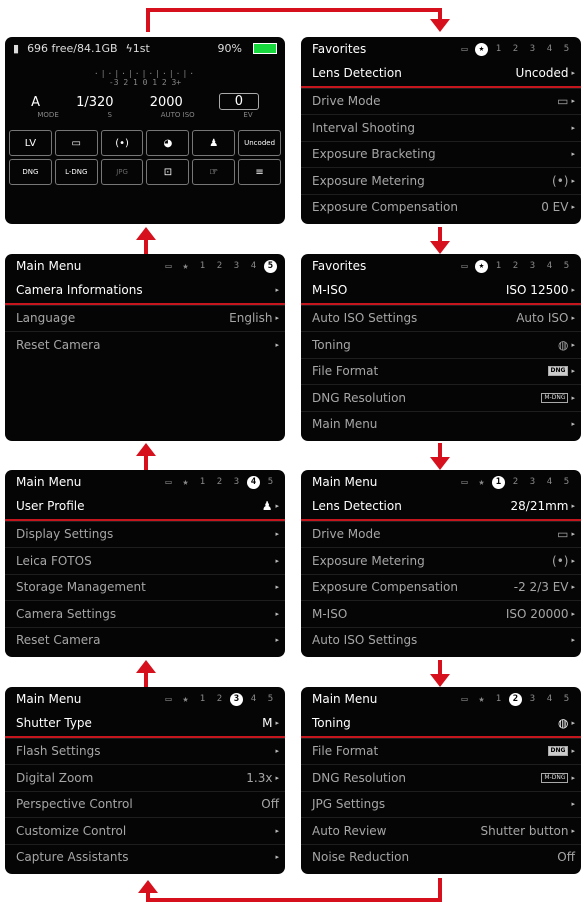  I want to click on menu-item: Digital Zoom 1.3x ▸, so click(145, 777).